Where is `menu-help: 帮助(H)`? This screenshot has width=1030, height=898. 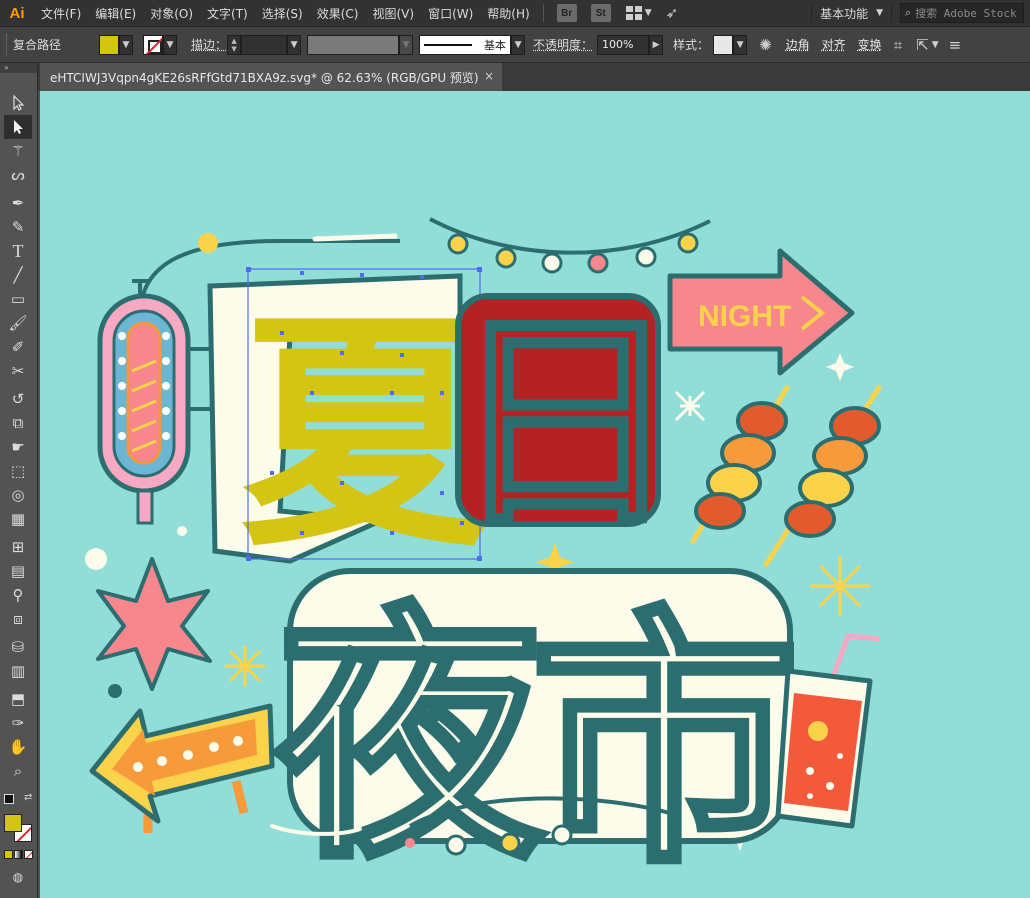
menu-help: 帮助(H) is located at coordinates (508, 13).